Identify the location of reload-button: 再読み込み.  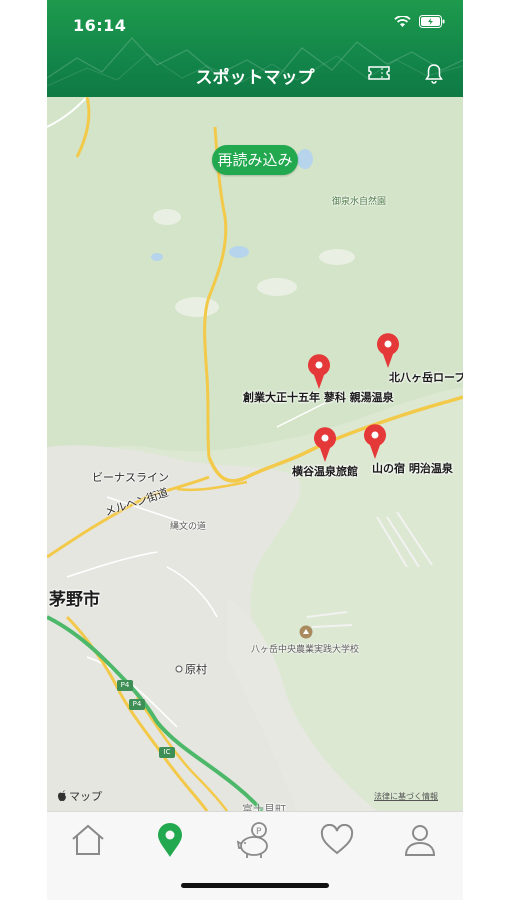
(255, 160).